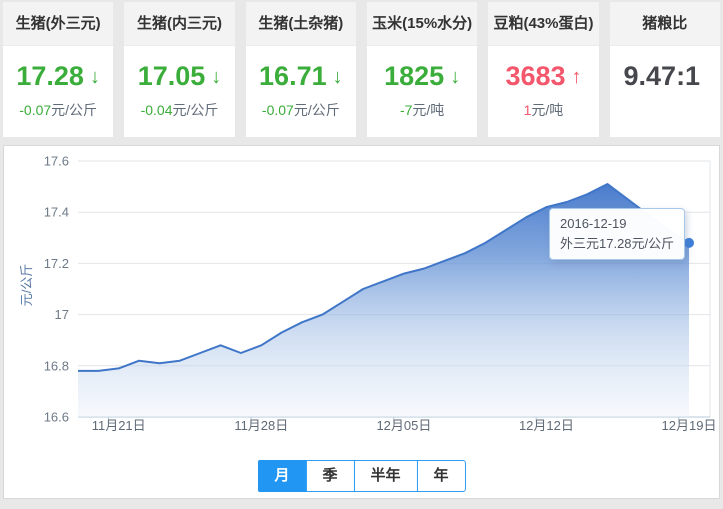  I want to click on card-value: 9.47:1, so click(662, 76).